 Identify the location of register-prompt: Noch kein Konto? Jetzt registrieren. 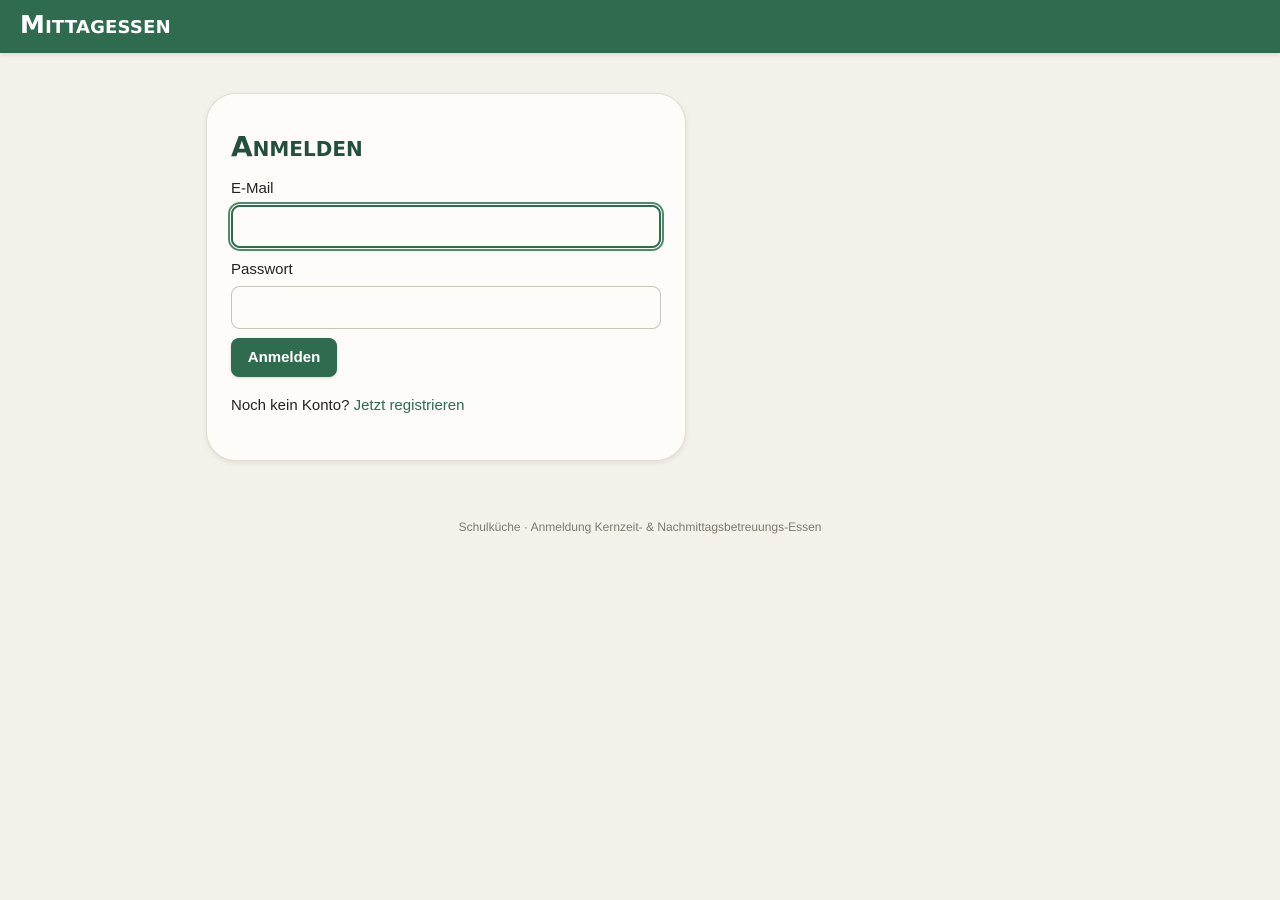
(347, 406).